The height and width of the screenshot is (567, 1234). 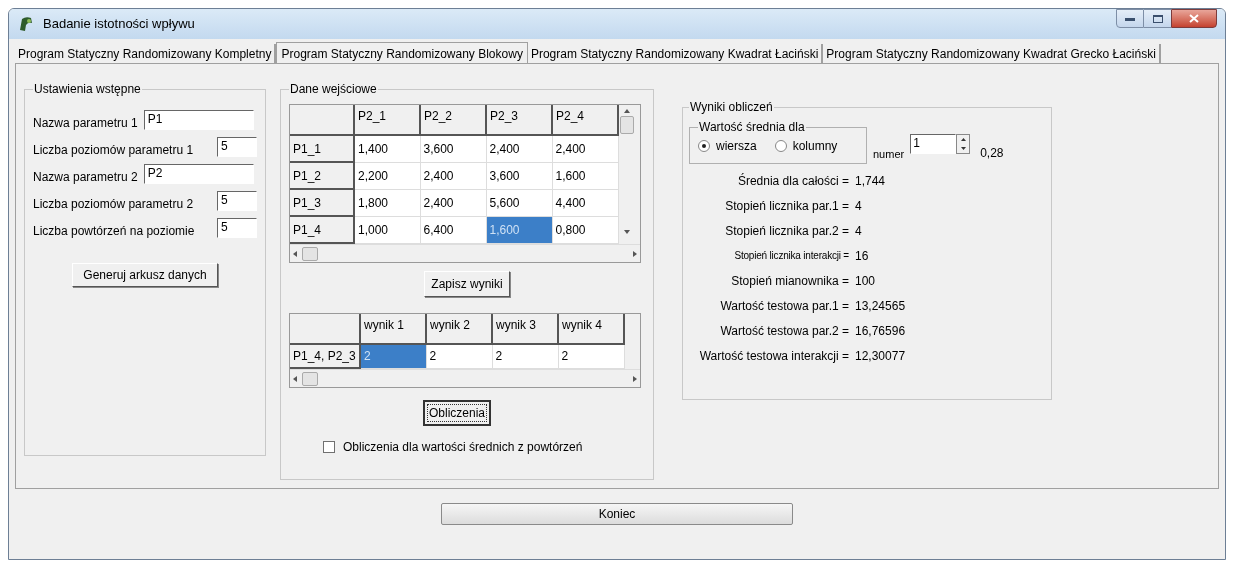 I want to click on grid-cell: 1,400, so click(x=387, y=148).